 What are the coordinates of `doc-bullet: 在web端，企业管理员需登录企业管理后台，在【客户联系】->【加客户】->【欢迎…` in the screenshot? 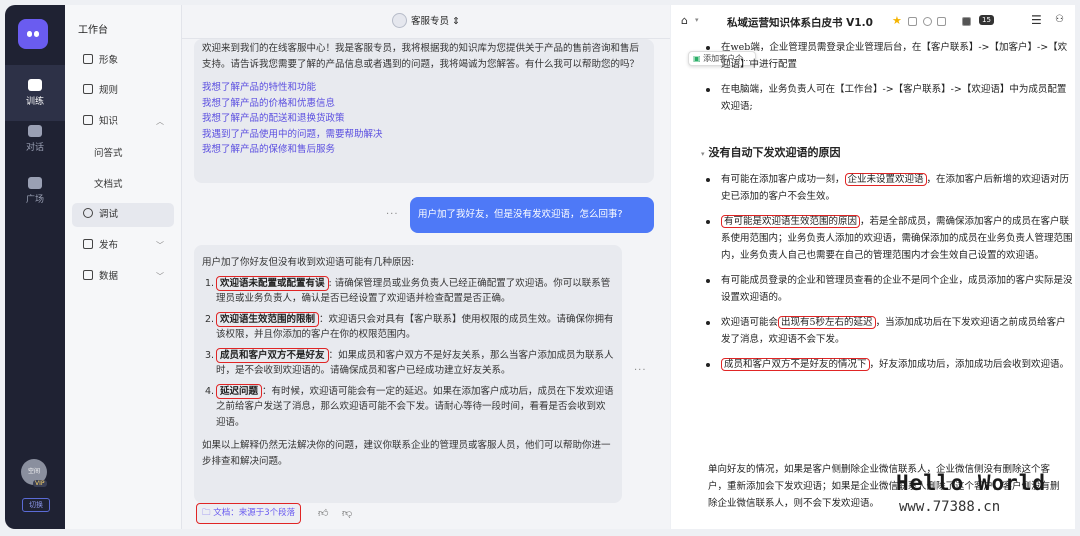 It's located at (887, 56).